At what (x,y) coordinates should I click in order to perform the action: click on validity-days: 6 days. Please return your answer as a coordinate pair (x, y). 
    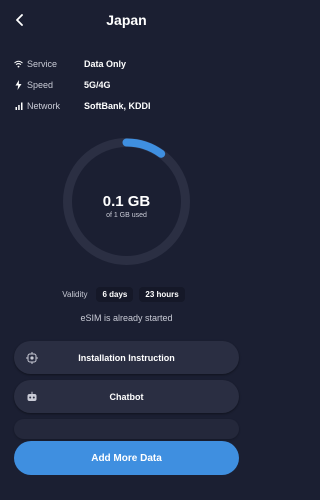
    Looking at the image, I should click on (115, 294).